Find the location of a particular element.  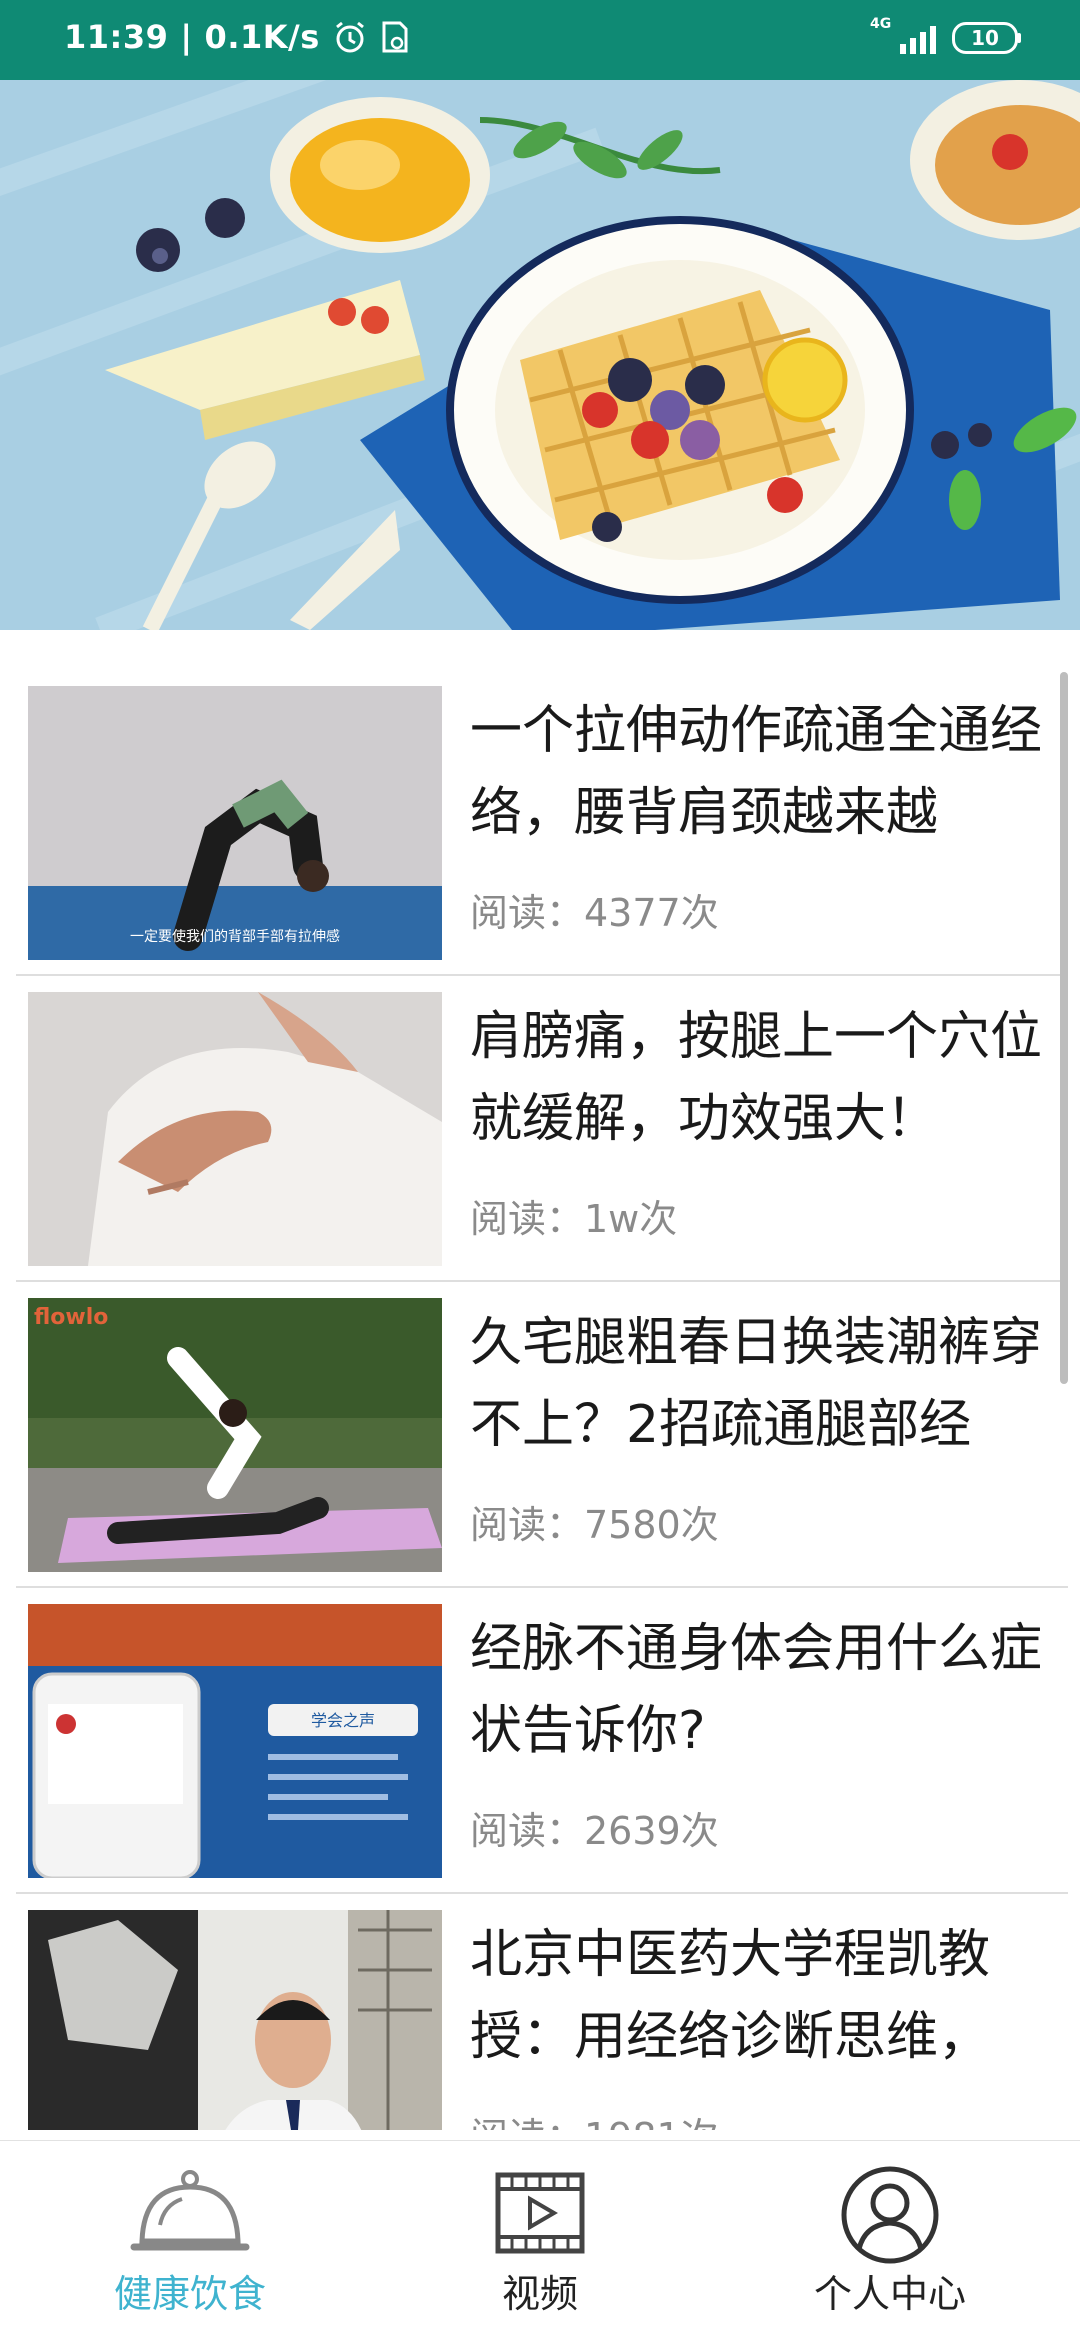

article-title: 久宅腿粗春日换装潮裤穿不上？2招疏通腿部经 is located at coordinates (765, 1384).